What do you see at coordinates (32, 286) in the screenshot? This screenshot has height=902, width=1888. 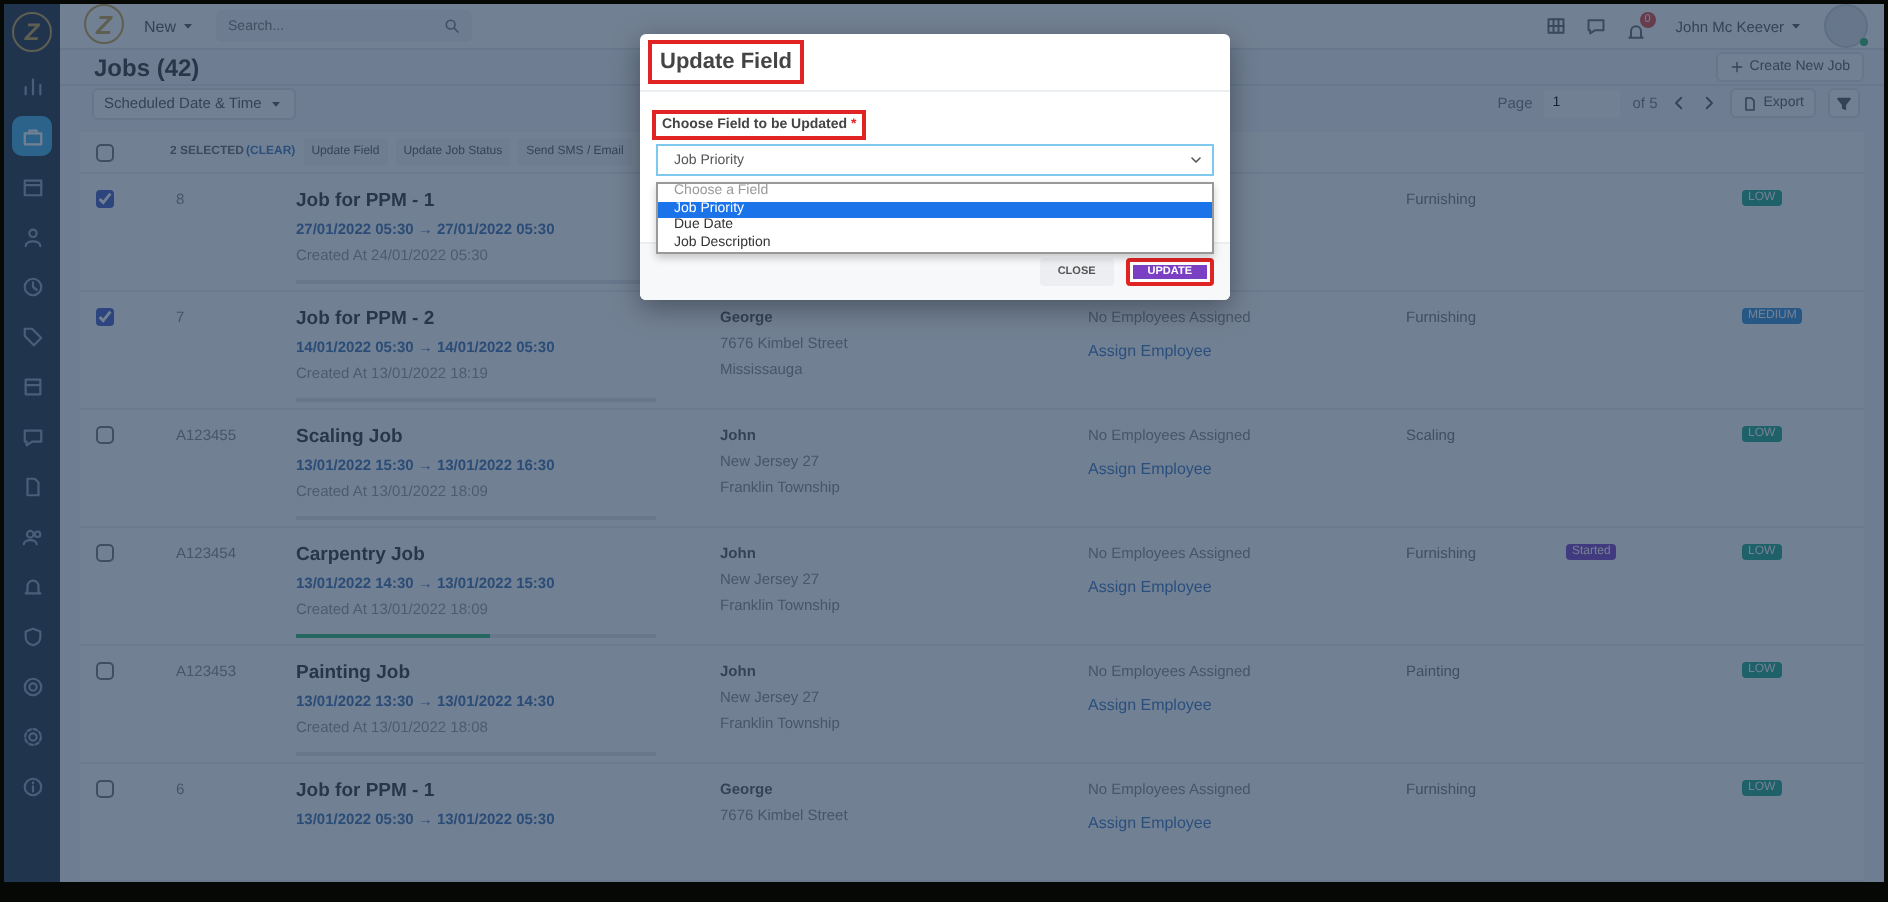 I see `clock-icon` at bounding box center [32, 286].